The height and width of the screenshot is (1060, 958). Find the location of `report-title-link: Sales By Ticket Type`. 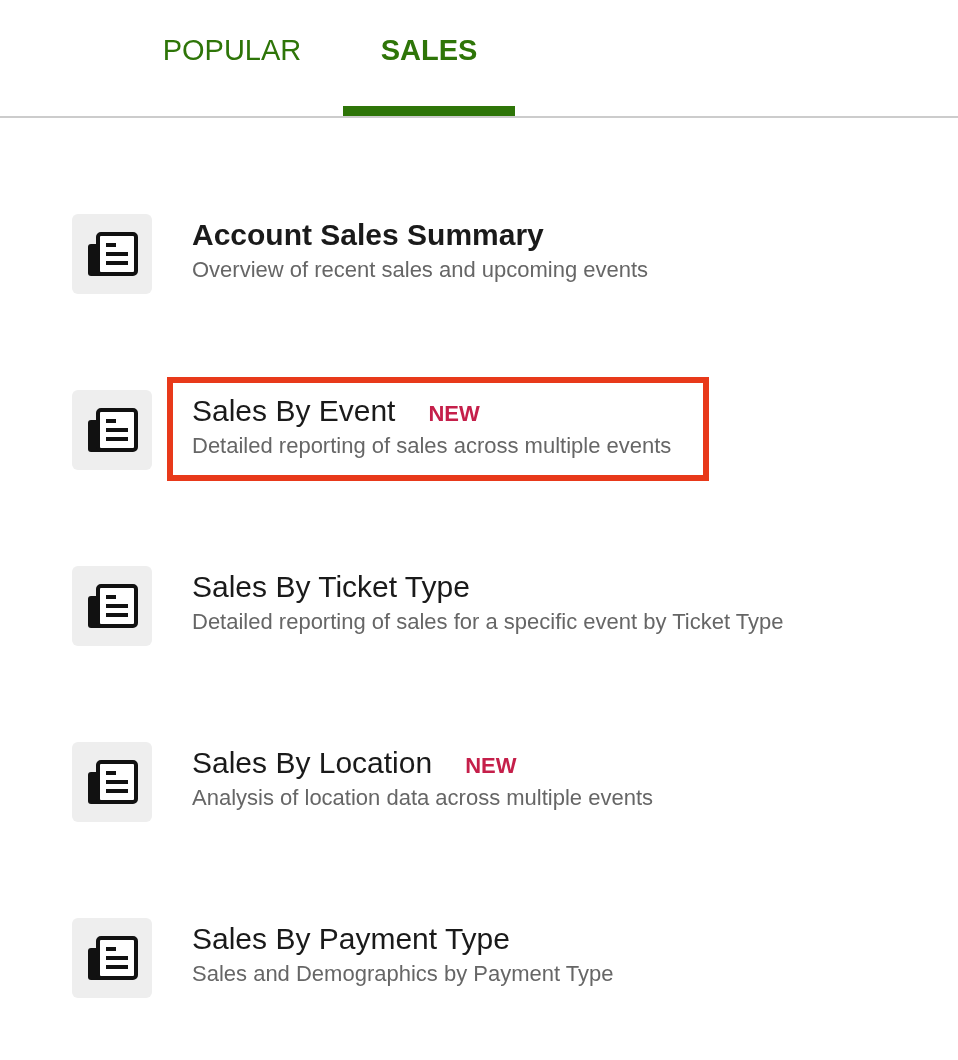

report-title-link: Sales By Ticket Type is located at coordinates (331, 587).